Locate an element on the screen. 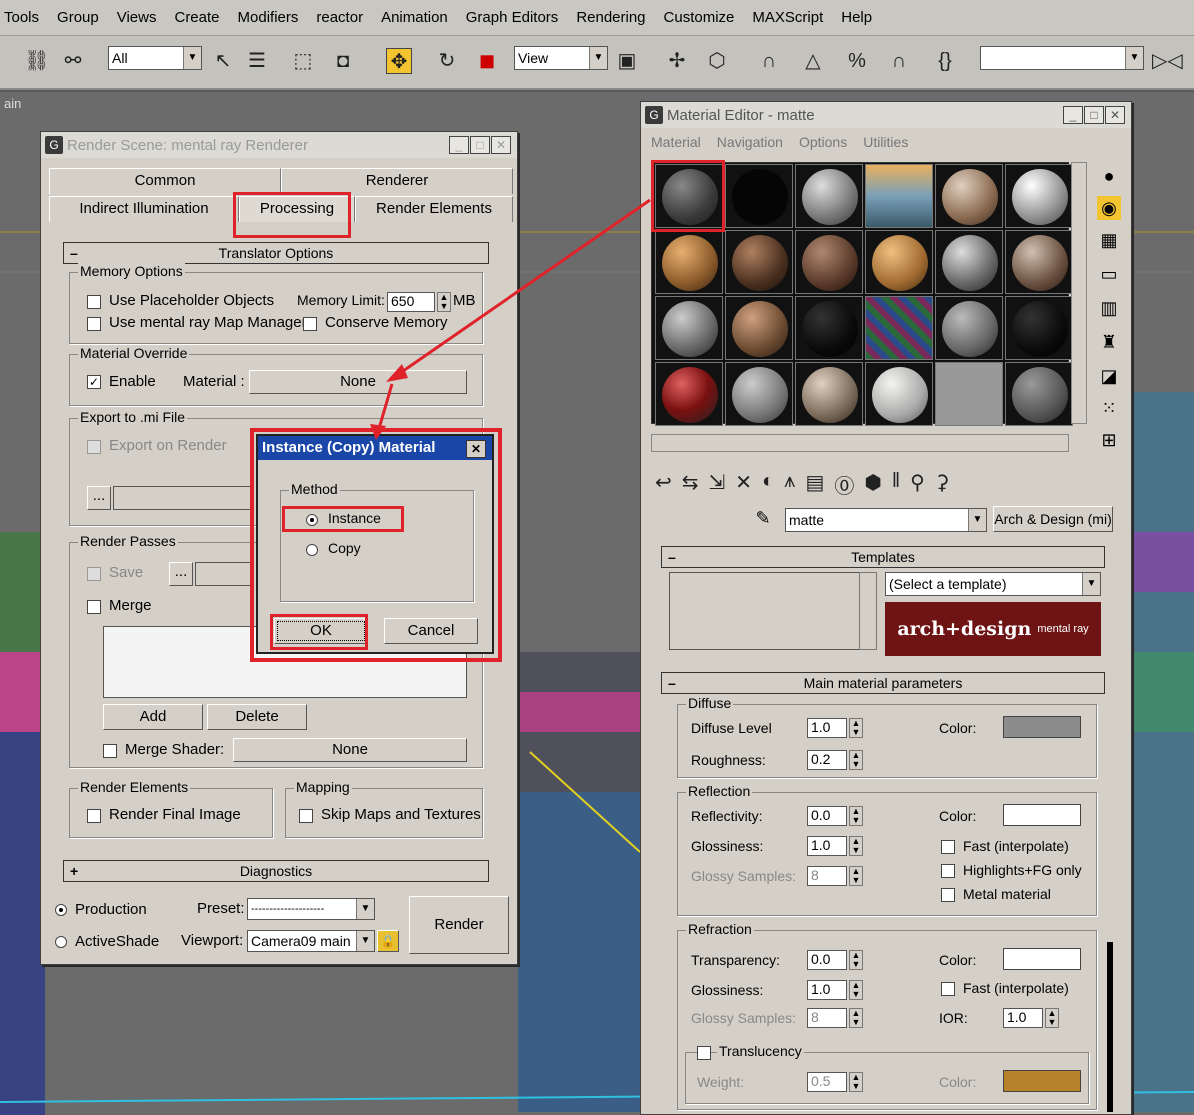 The width and height of the screenshot is (1194, 1115). export-on-render-checkbox is located at coordinates (94, 447).